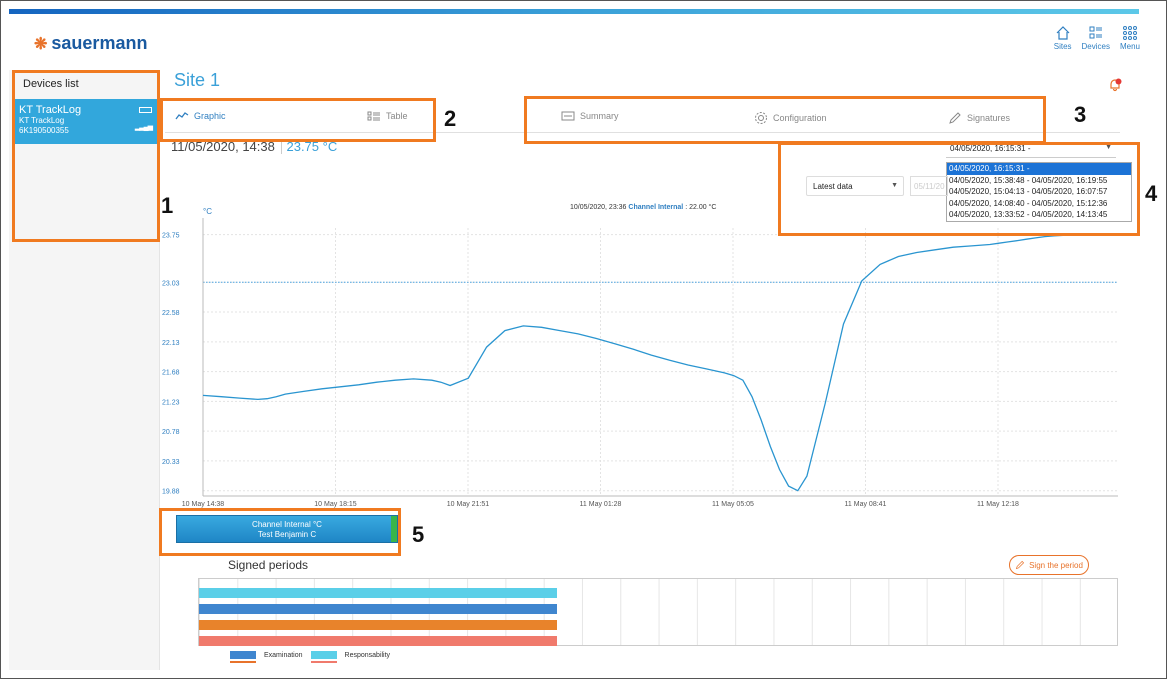 This screenshot has width=1167, height=679. What do you see at coordinates (1062, 46) in the screenshot?
I see `nav-sites-label: Sites` at bounding box center [1062, 46].